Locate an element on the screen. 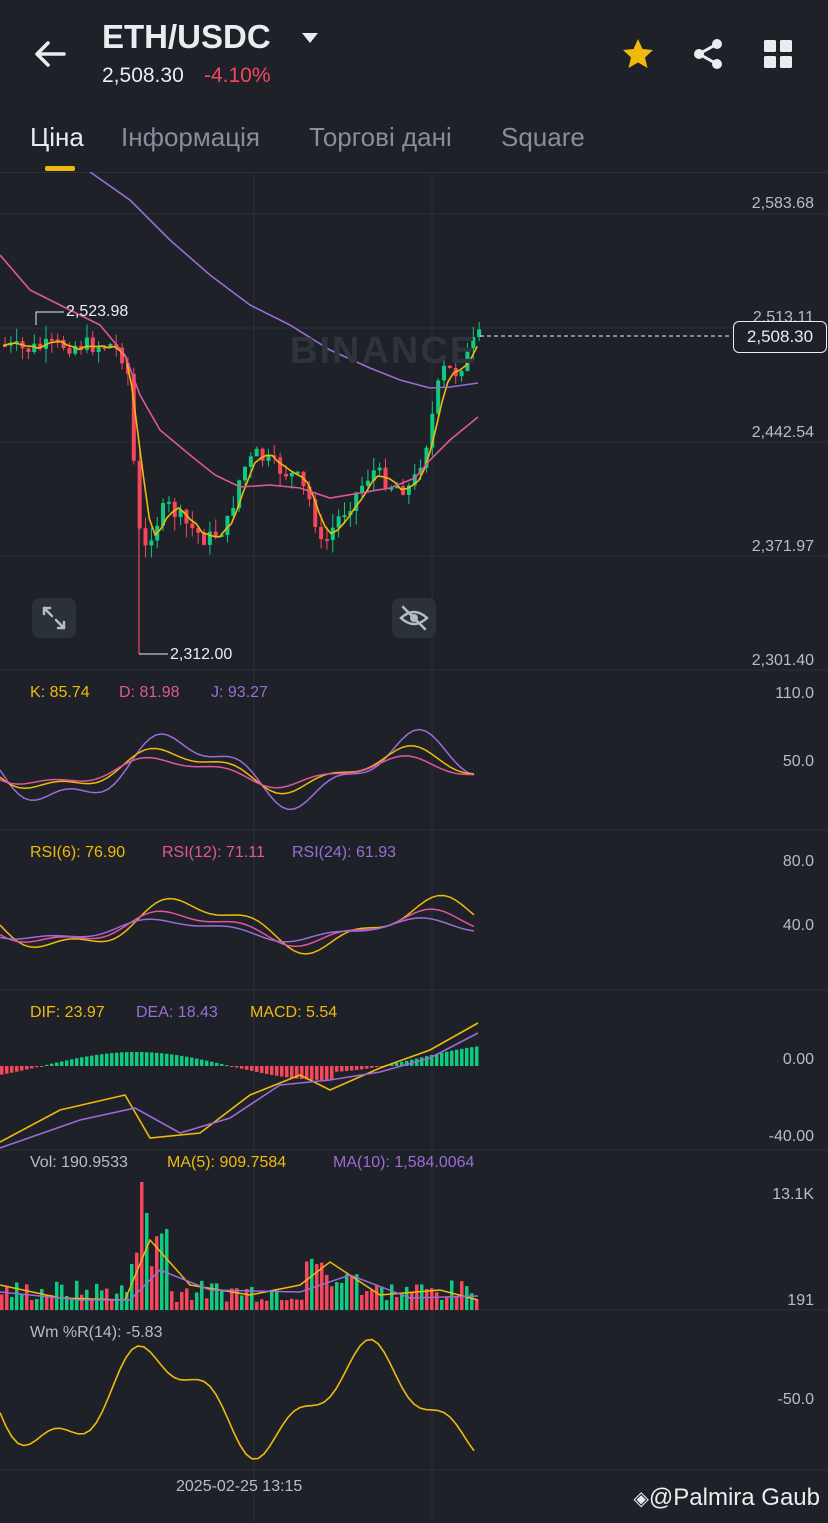 Image resolution: width=828 pixels, height=1523 pixels. grid-icon is located at coordinates (778, 54).